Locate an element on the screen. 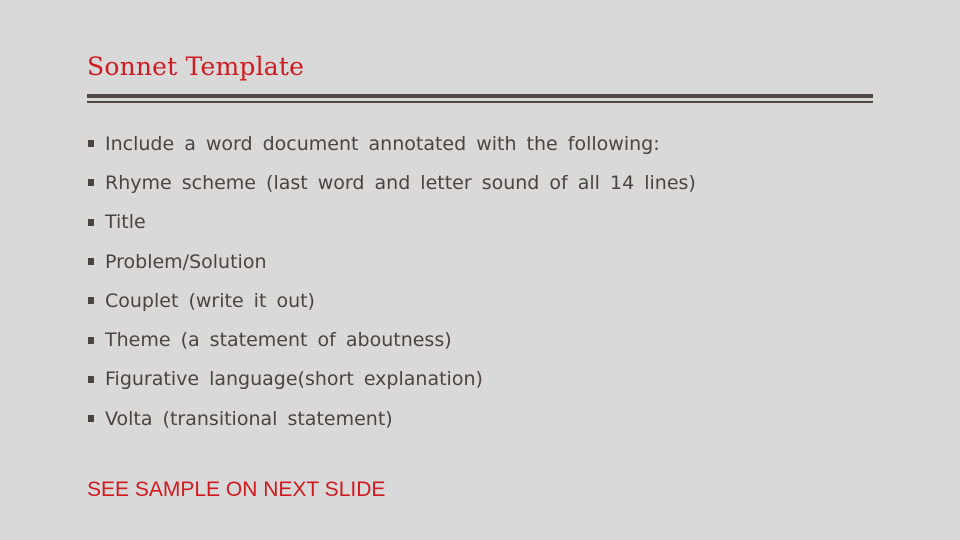 The height and width of the screenshot is (540, 960). list-item: Volta (transitional statement) is located at coordinates (392, 418).